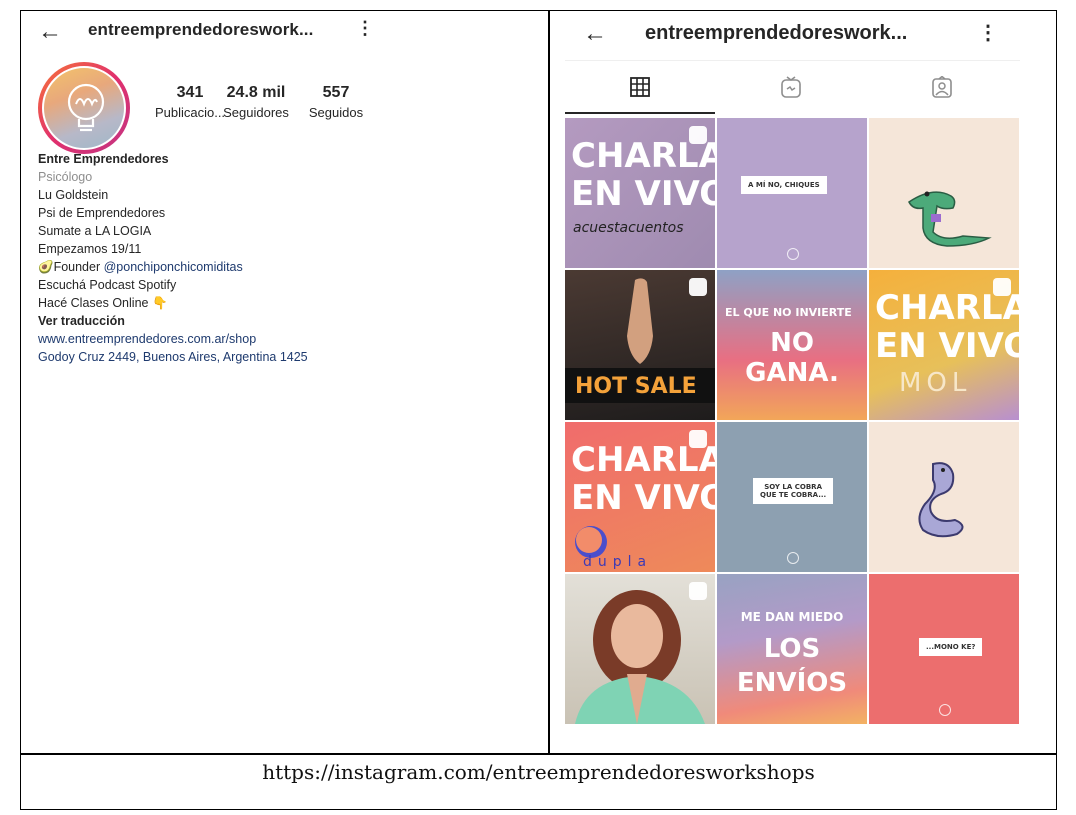 Image resolution: width=1076 pixels, height=815 pixels. What do you see at coordinates (793, 487) in the screenshot?
I see `post-caption-line: SOY LA COBRA` at bounding box center [793, 487].